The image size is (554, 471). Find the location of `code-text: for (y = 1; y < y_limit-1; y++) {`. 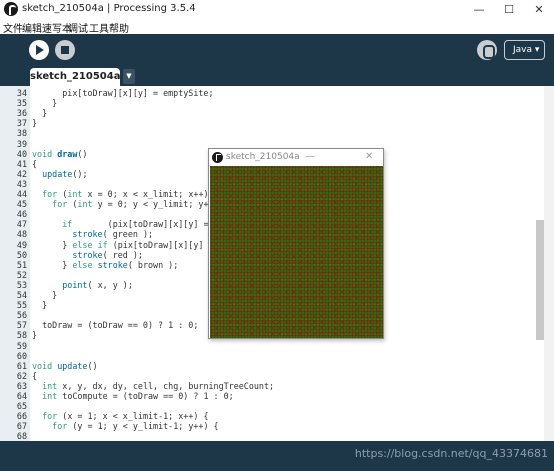

code-text: for (y = 1; y < y_limit-1; y++) { is located at coordinates (135, 426).